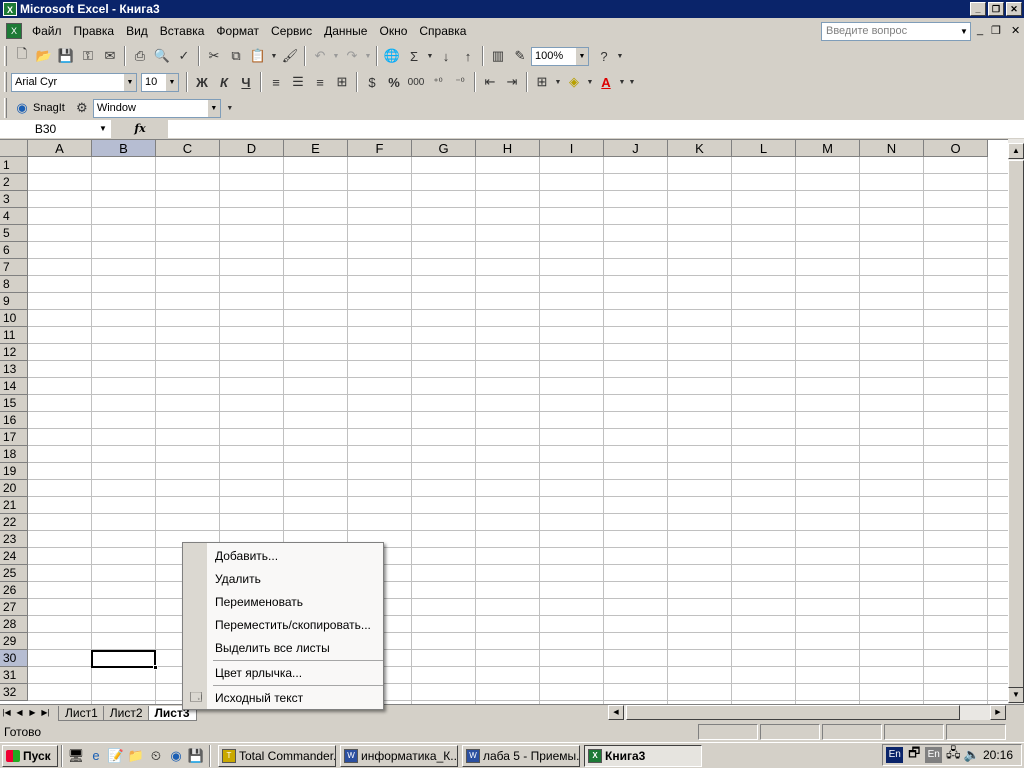  I want to click on scroll-up-icon: ▲, so click(1016, 151).